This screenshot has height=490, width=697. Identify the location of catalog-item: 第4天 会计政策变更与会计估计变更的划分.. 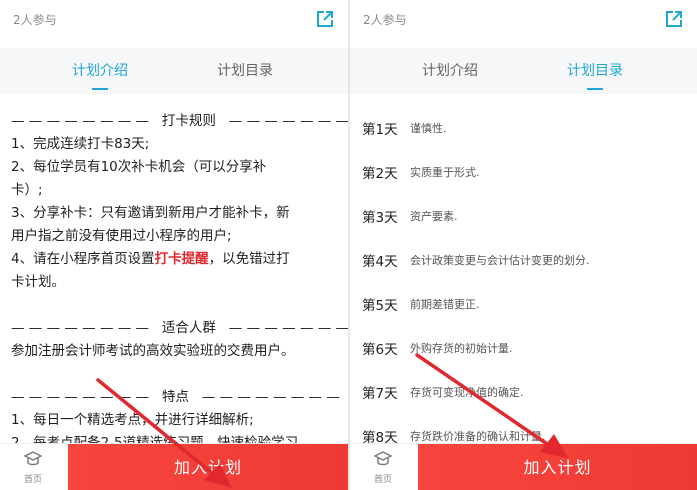
(523, 260).